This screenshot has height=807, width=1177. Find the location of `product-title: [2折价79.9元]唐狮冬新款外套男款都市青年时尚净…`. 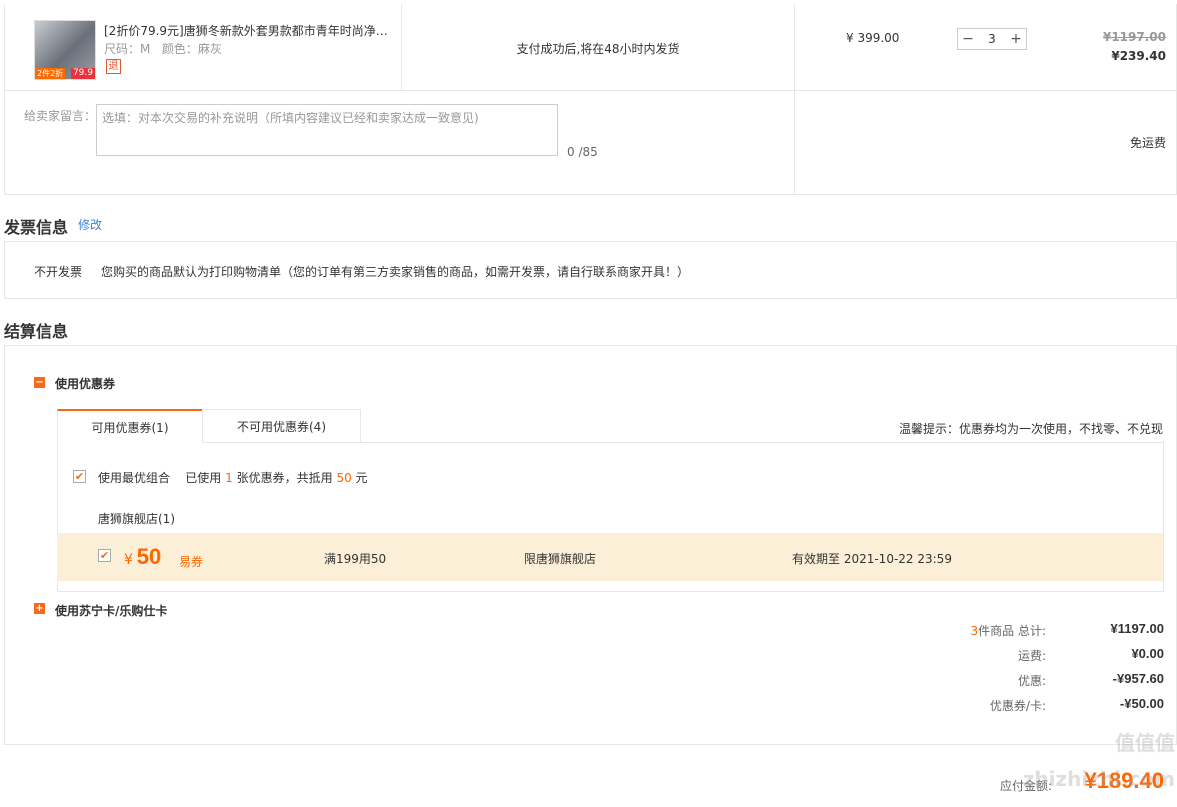

product-title: [2折价79.9元]唐狮冬新款外套男款都市青年时尚净… is located at coordinates (246, 30).